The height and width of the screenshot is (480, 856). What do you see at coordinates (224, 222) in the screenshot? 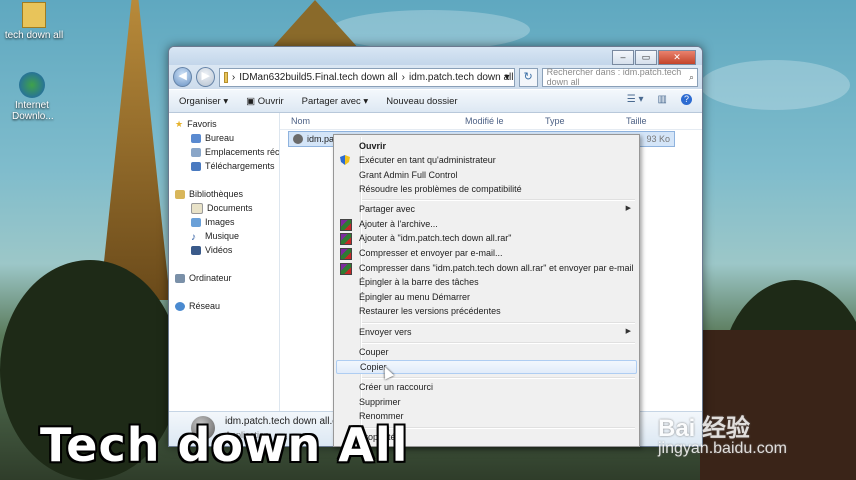
I see `nav-images: Images` at bounding box center [224, 222].